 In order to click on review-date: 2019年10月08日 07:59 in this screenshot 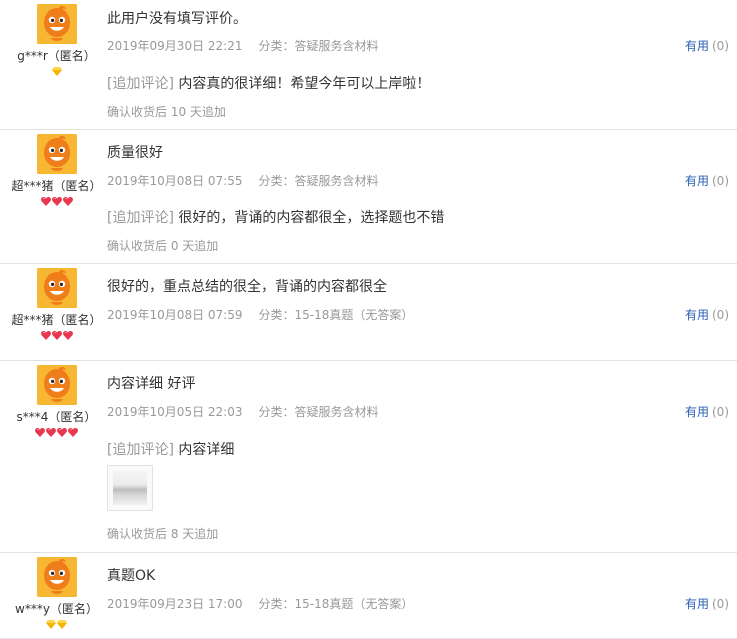, I will do `click(175, 315)`.